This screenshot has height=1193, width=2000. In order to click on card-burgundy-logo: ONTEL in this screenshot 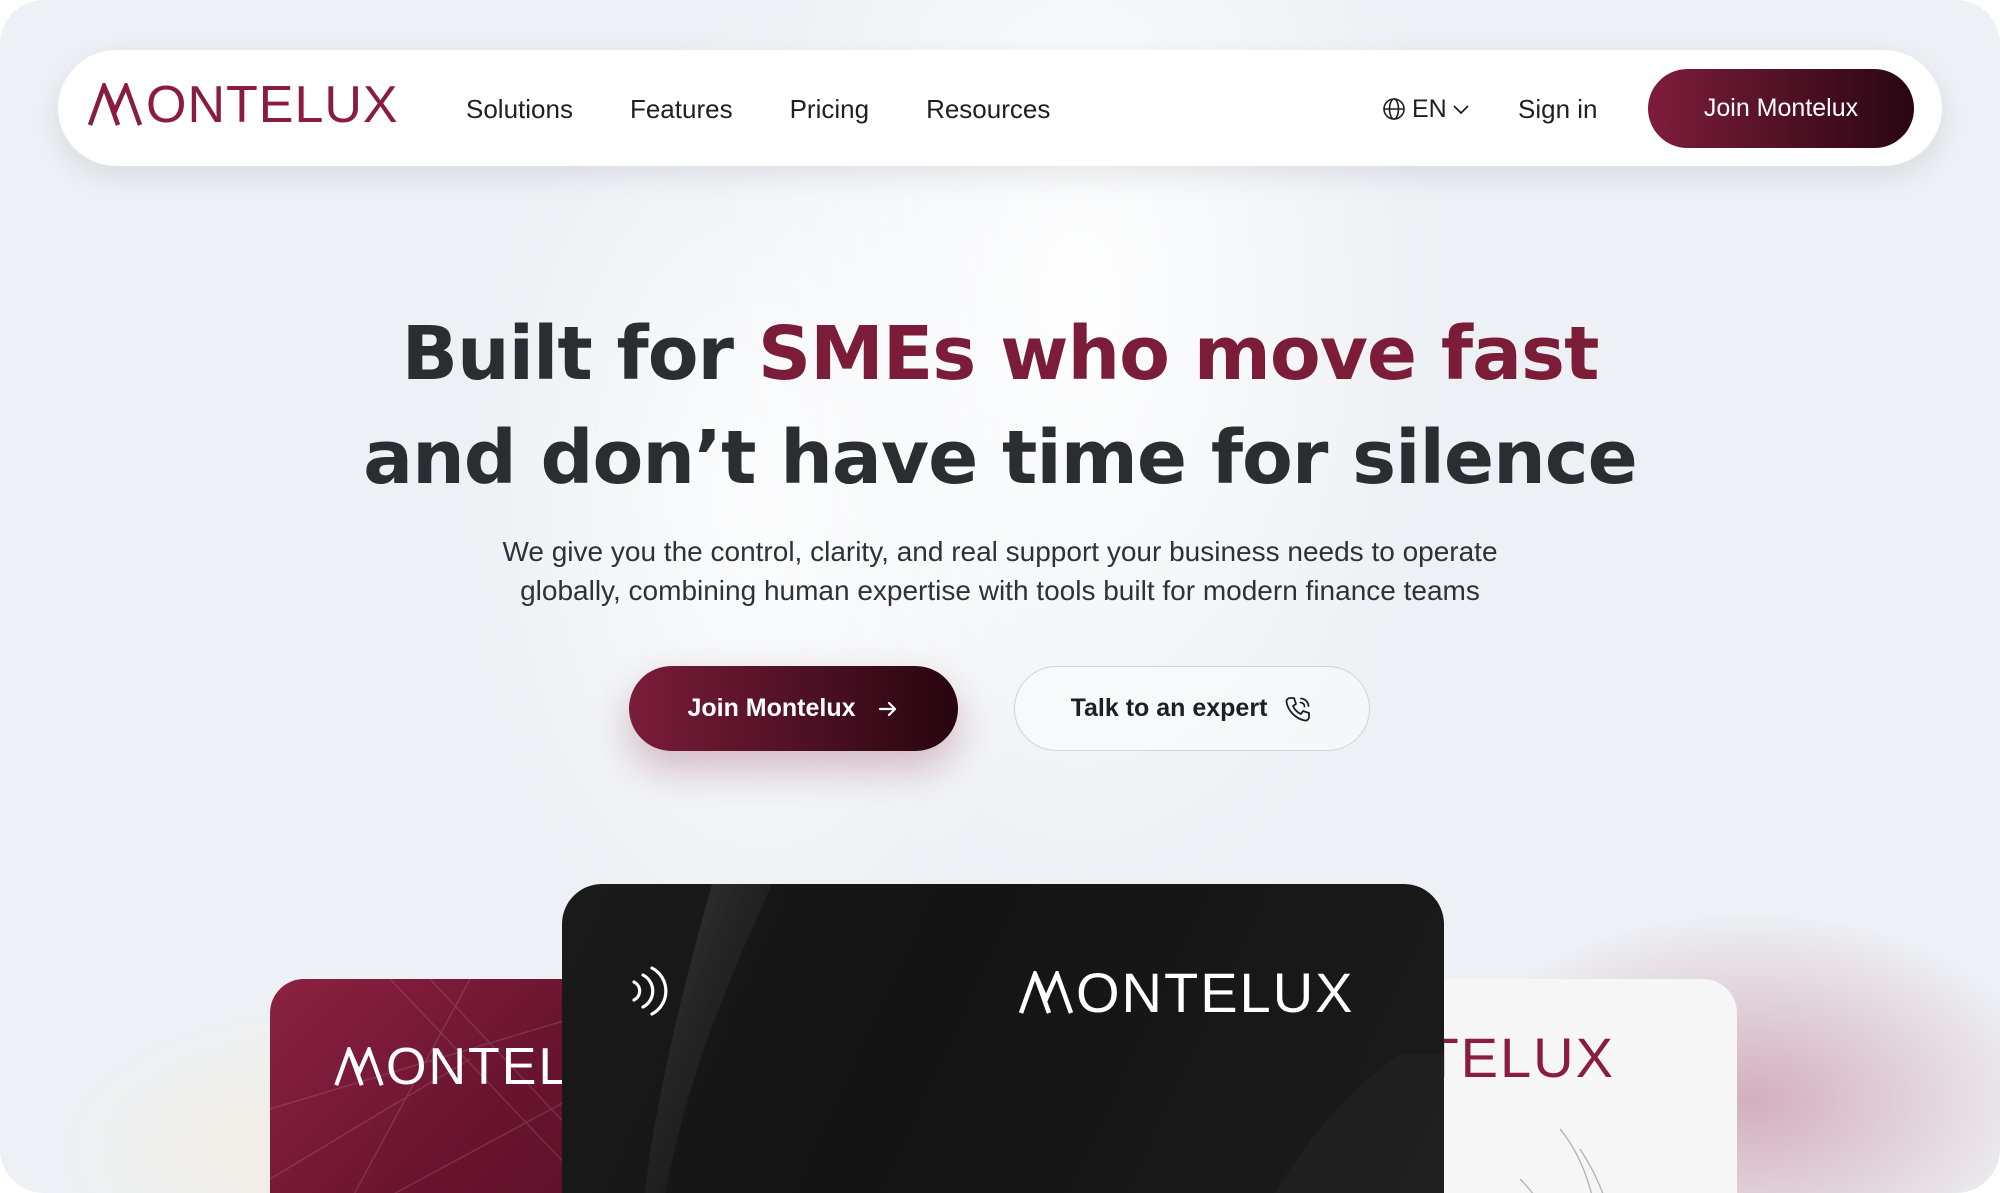, I will do `click(450, 1067)`.